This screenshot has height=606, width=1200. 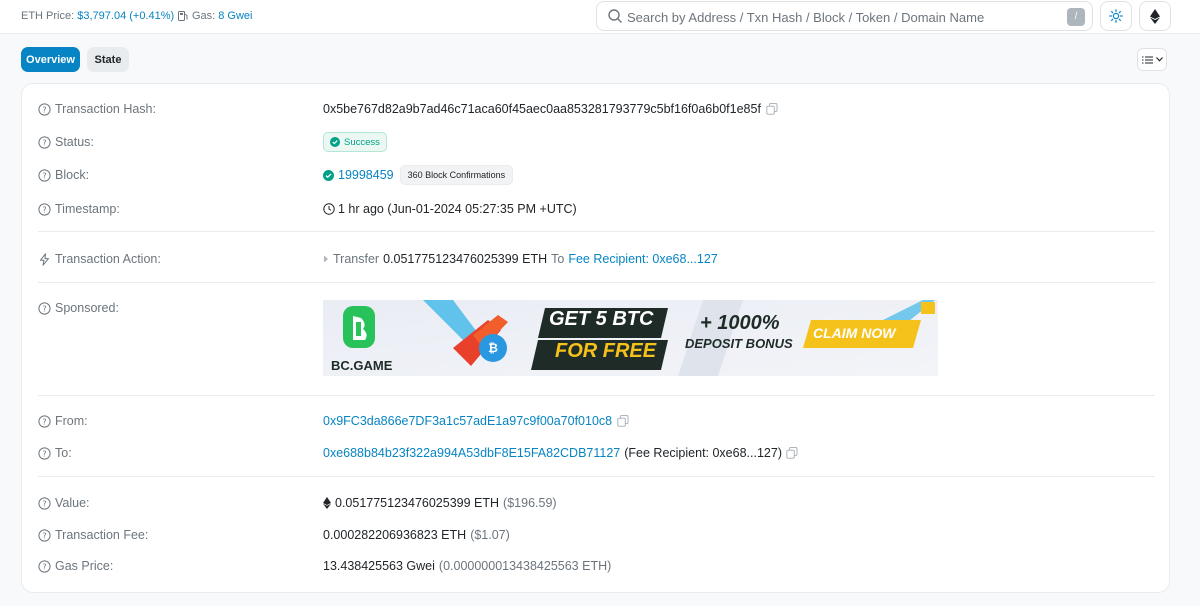 What do you see at coordinates (854, 333) in the screenshot?
I see `ad-claim-button: CLAIM NOW` at bounding box center [854, 333].